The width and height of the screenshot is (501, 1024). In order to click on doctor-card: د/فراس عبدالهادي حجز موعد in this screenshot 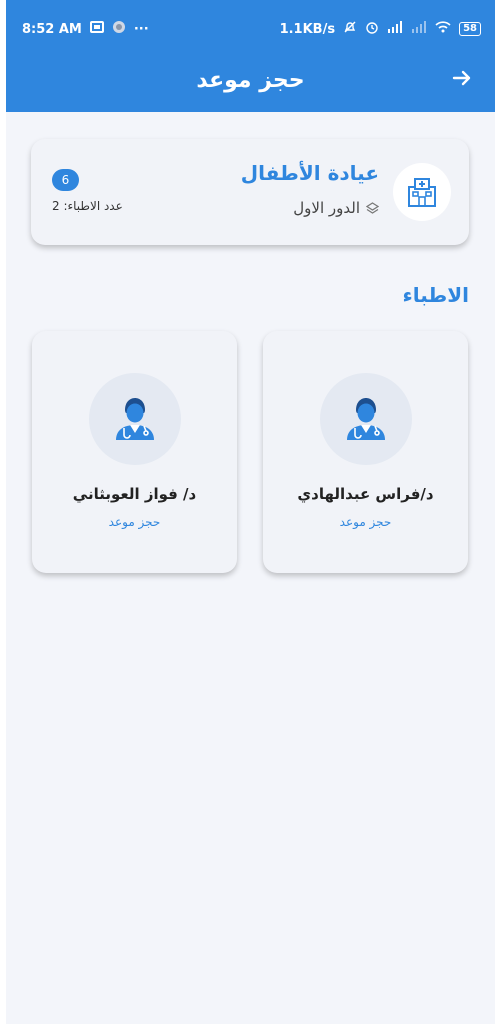, I will do `click(365, 452)`.